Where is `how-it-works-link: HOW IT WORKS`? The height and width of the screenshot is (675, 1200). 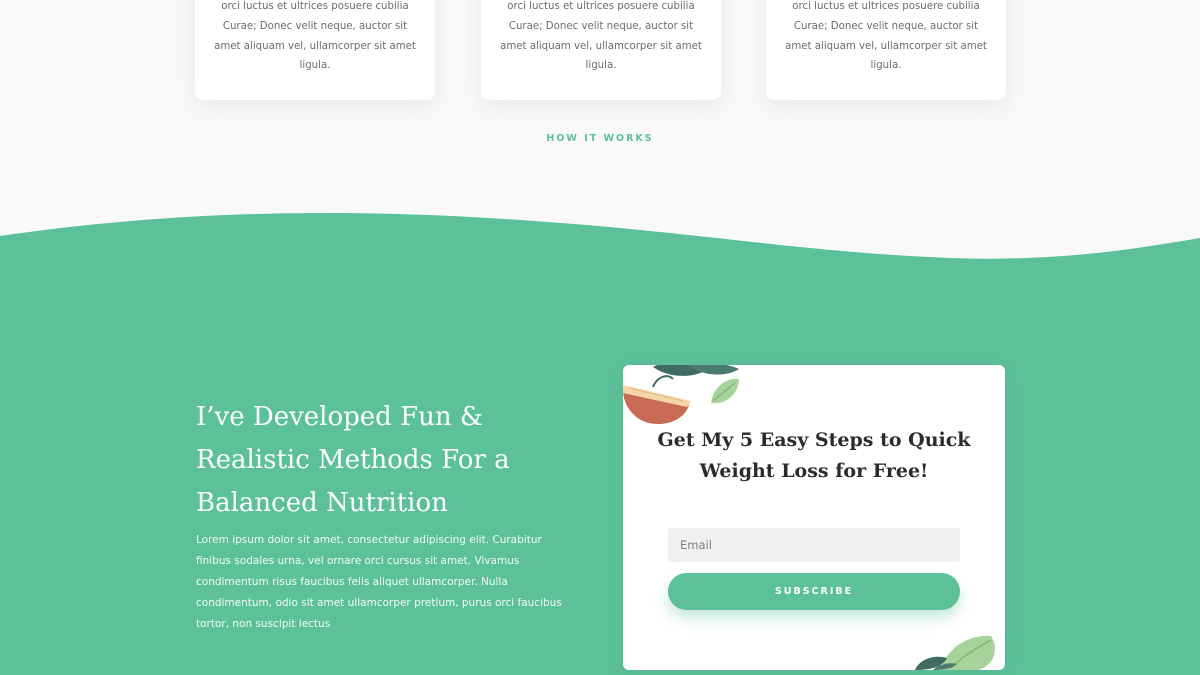
how-it-works-link: HOW IT WORKS is located at coordinates (600, 138).